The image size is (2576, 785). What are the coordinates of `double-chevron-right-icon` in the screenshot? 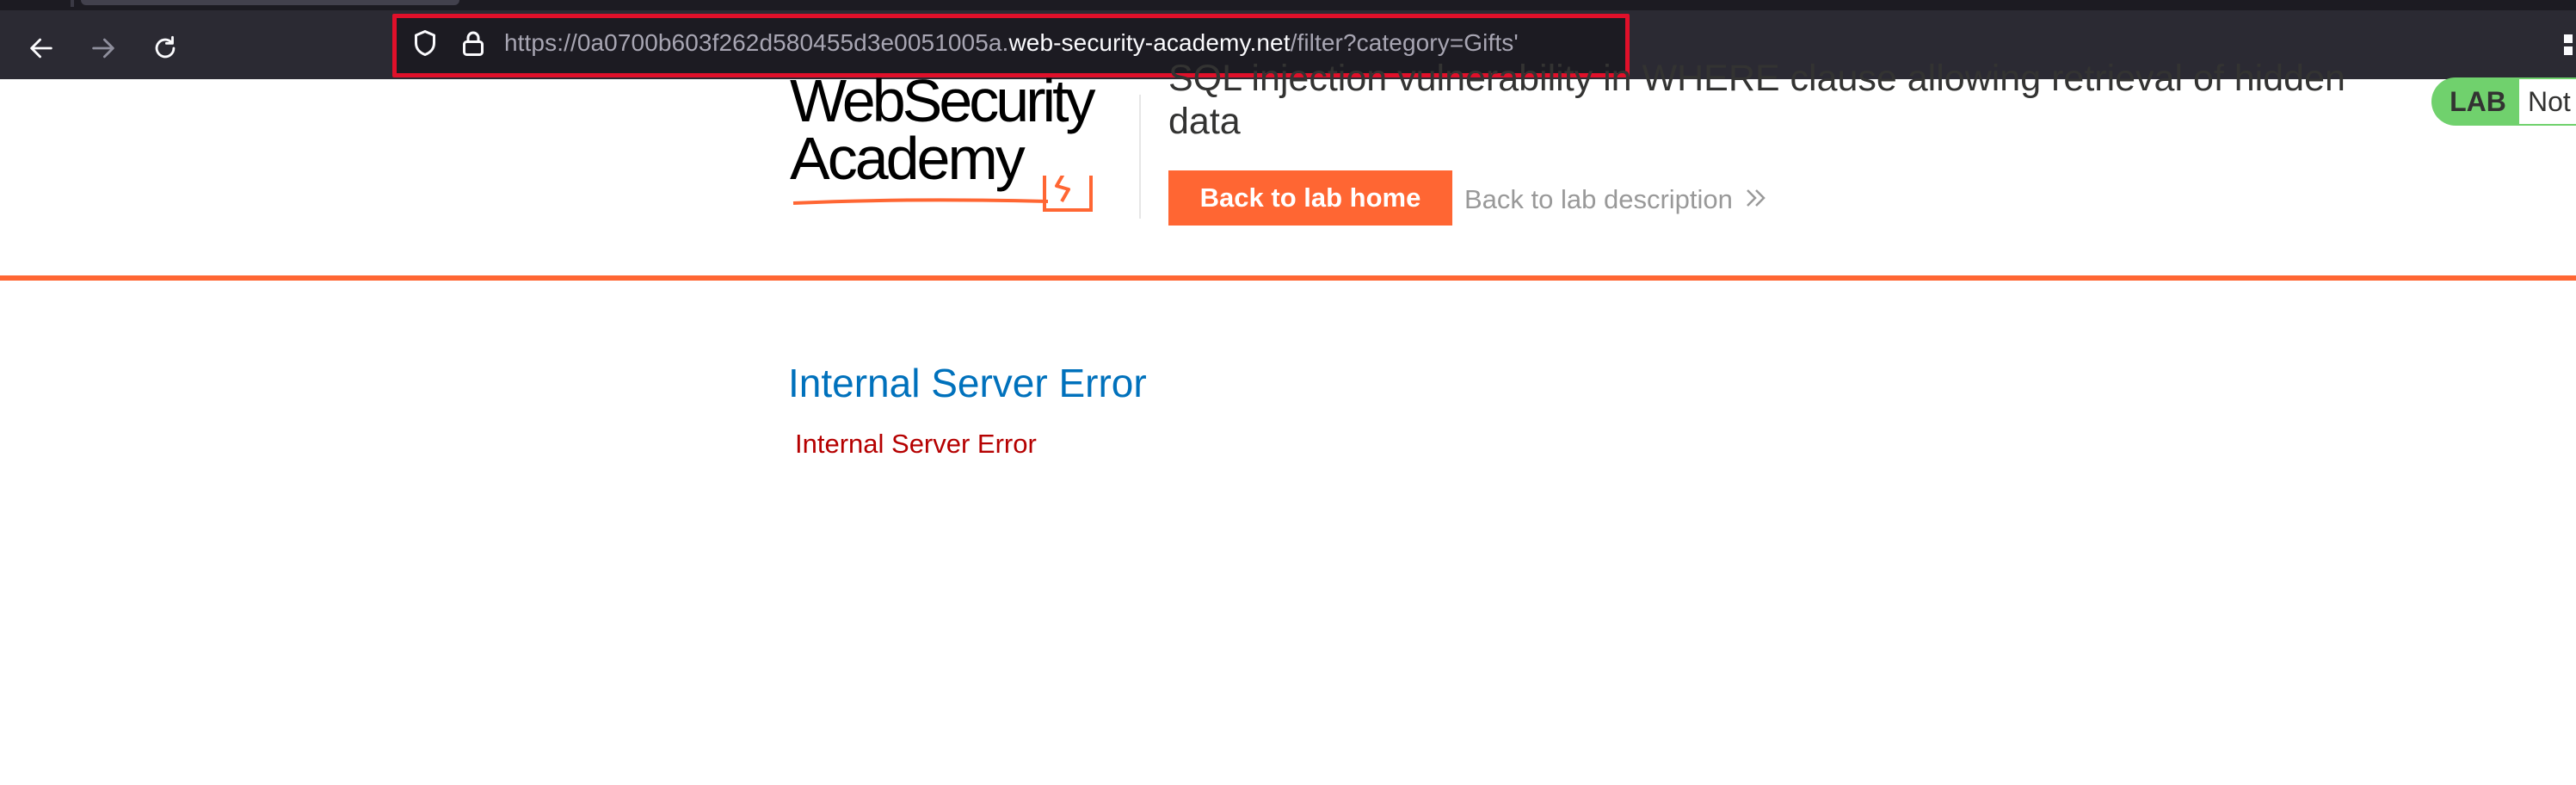 It's located at (1756, 199).